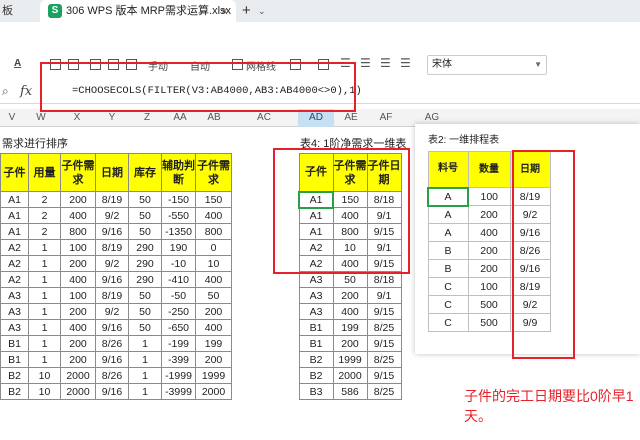 The image size is (640, 440). What do you see at coordinates (262, 11) in the screenshot?
I see `chevron-down-icon: ⌄` at bounding box center [262, 11].